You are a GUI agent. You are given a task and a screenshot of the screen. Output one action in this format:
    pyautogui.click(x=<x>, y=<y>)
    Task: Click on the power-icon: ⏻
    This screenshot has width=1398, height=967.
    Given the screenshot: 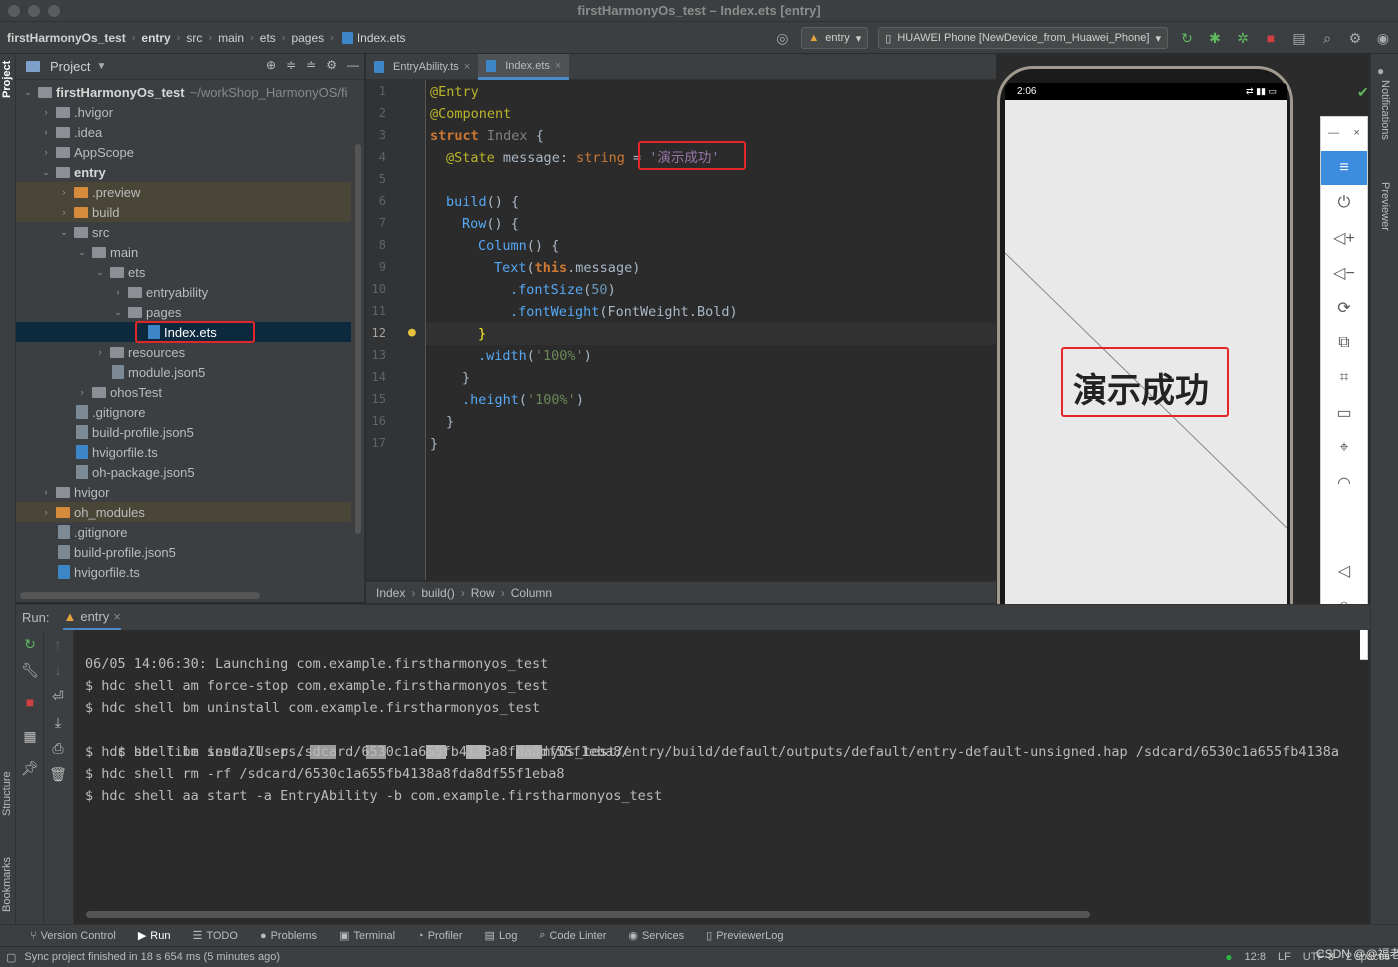 What is the action you would take?
    pyautogui.click(x=1344, y=203)
    